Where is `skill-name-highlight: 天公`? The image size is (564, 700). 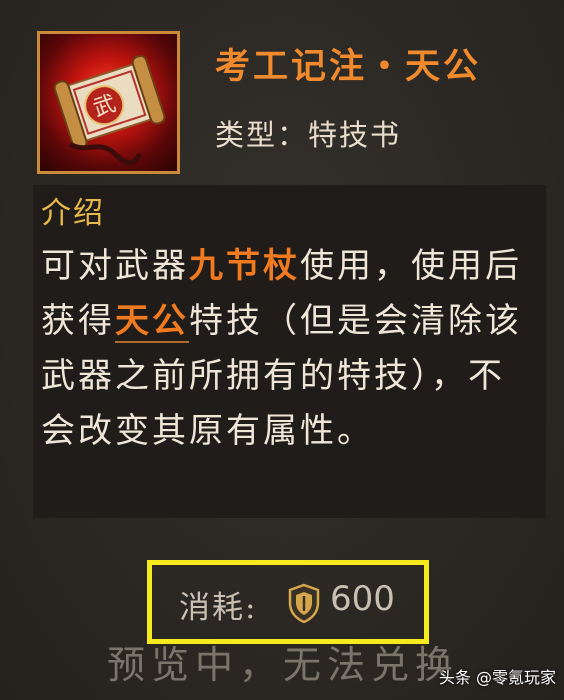
skill-name-highlight: 天公 is located at coordinates (152, 322).